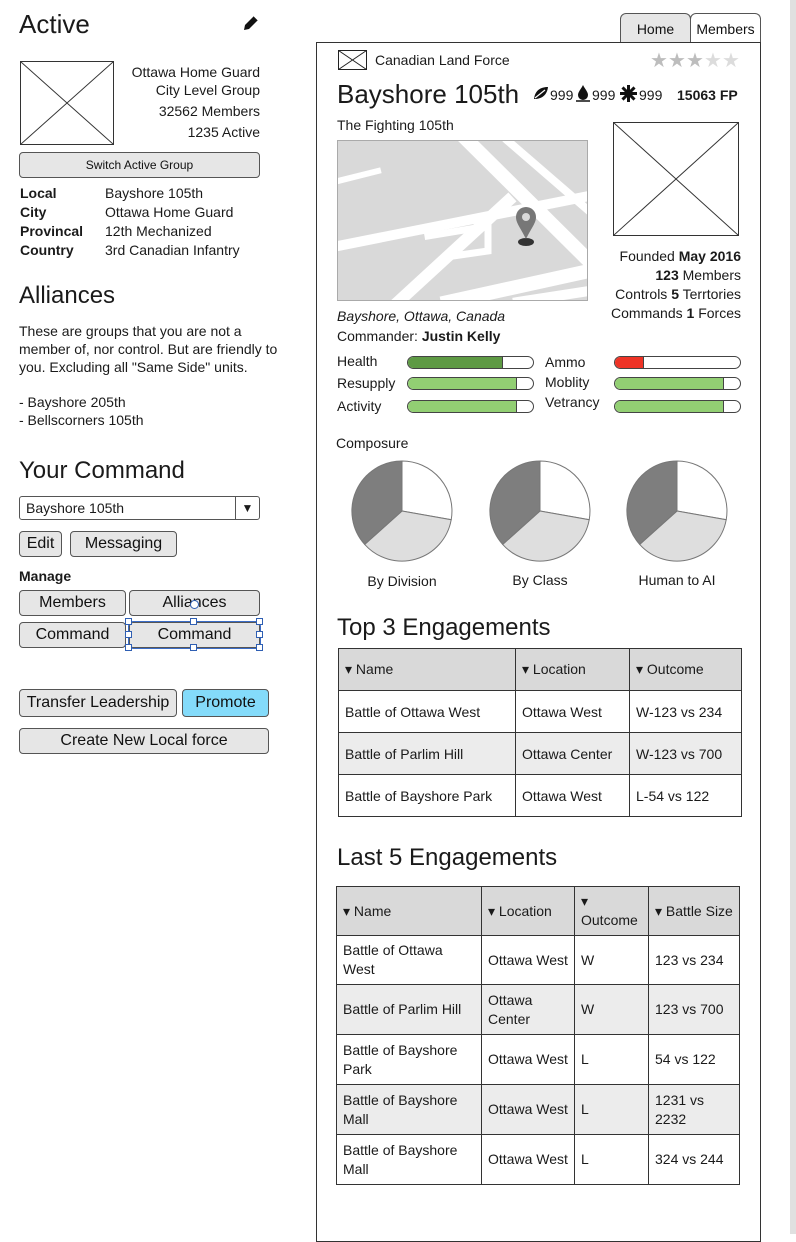  Describe the element at coordinates (427, 711) in the screenshot. I see `cell-name: Battle of Ottawa West` at that location.